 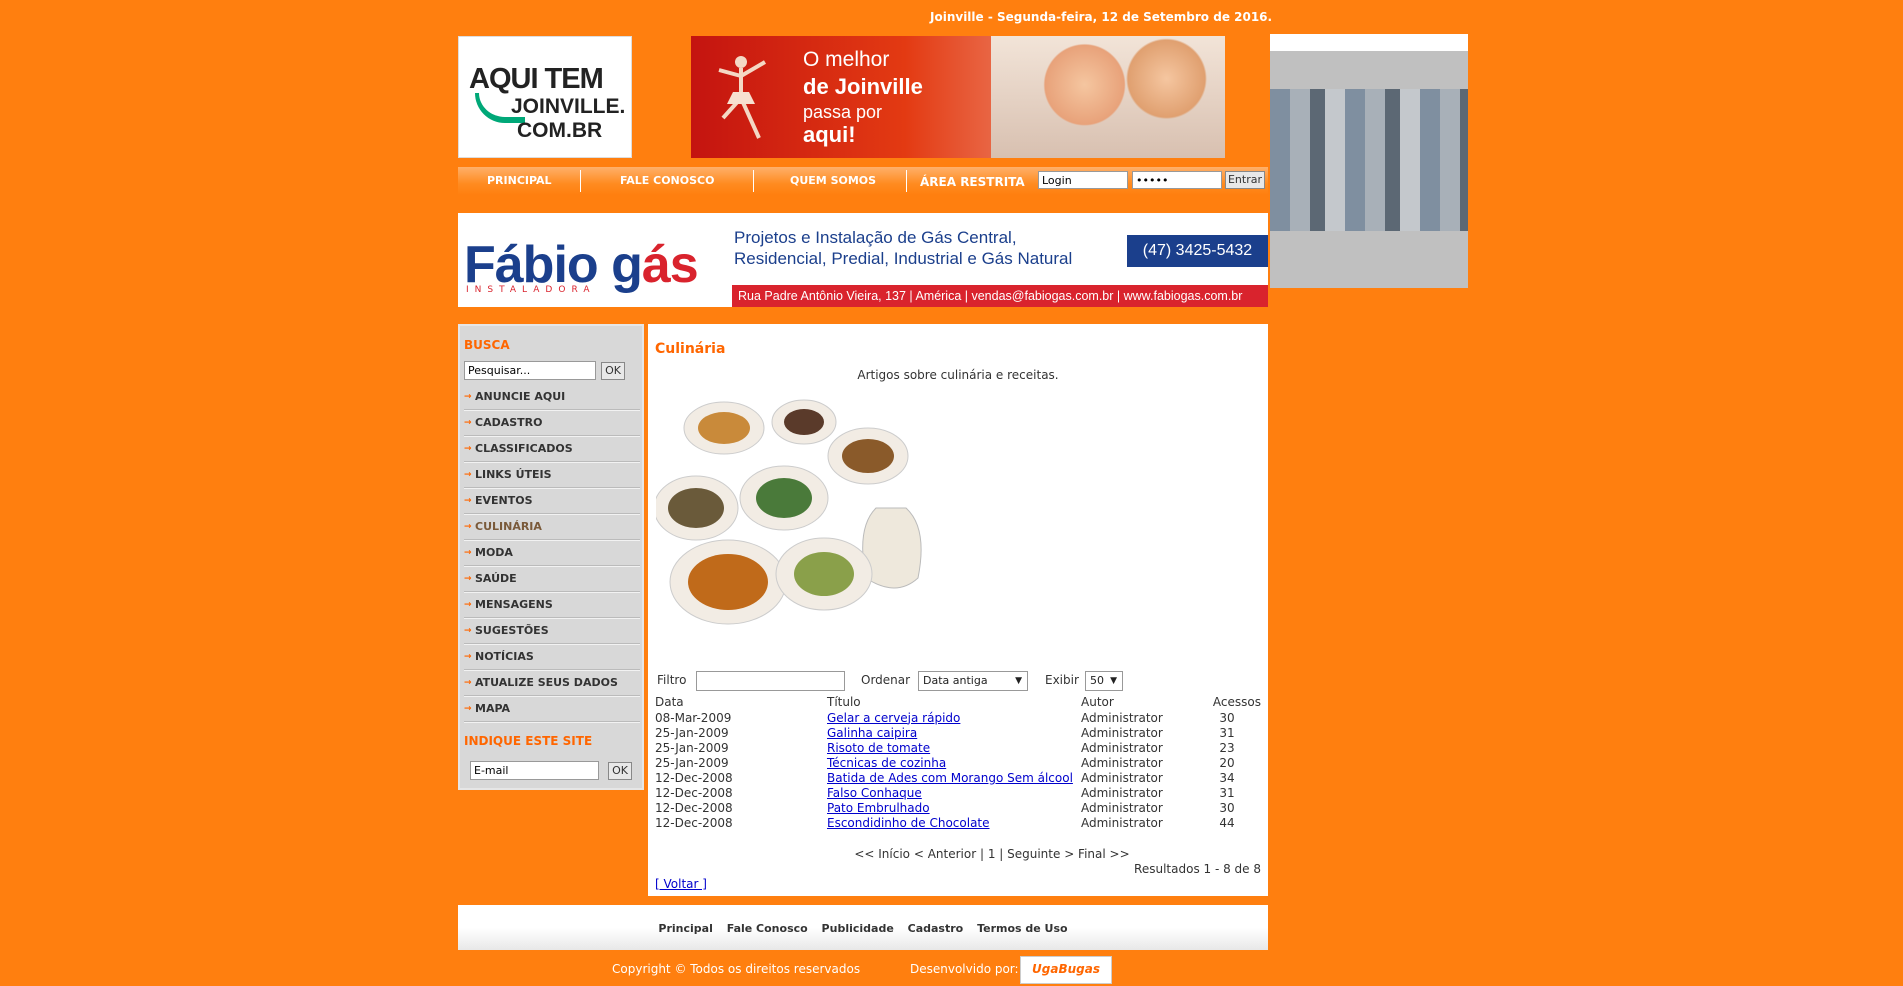 I want to click on show-label: Exibir, so click(x=1062, y=680).